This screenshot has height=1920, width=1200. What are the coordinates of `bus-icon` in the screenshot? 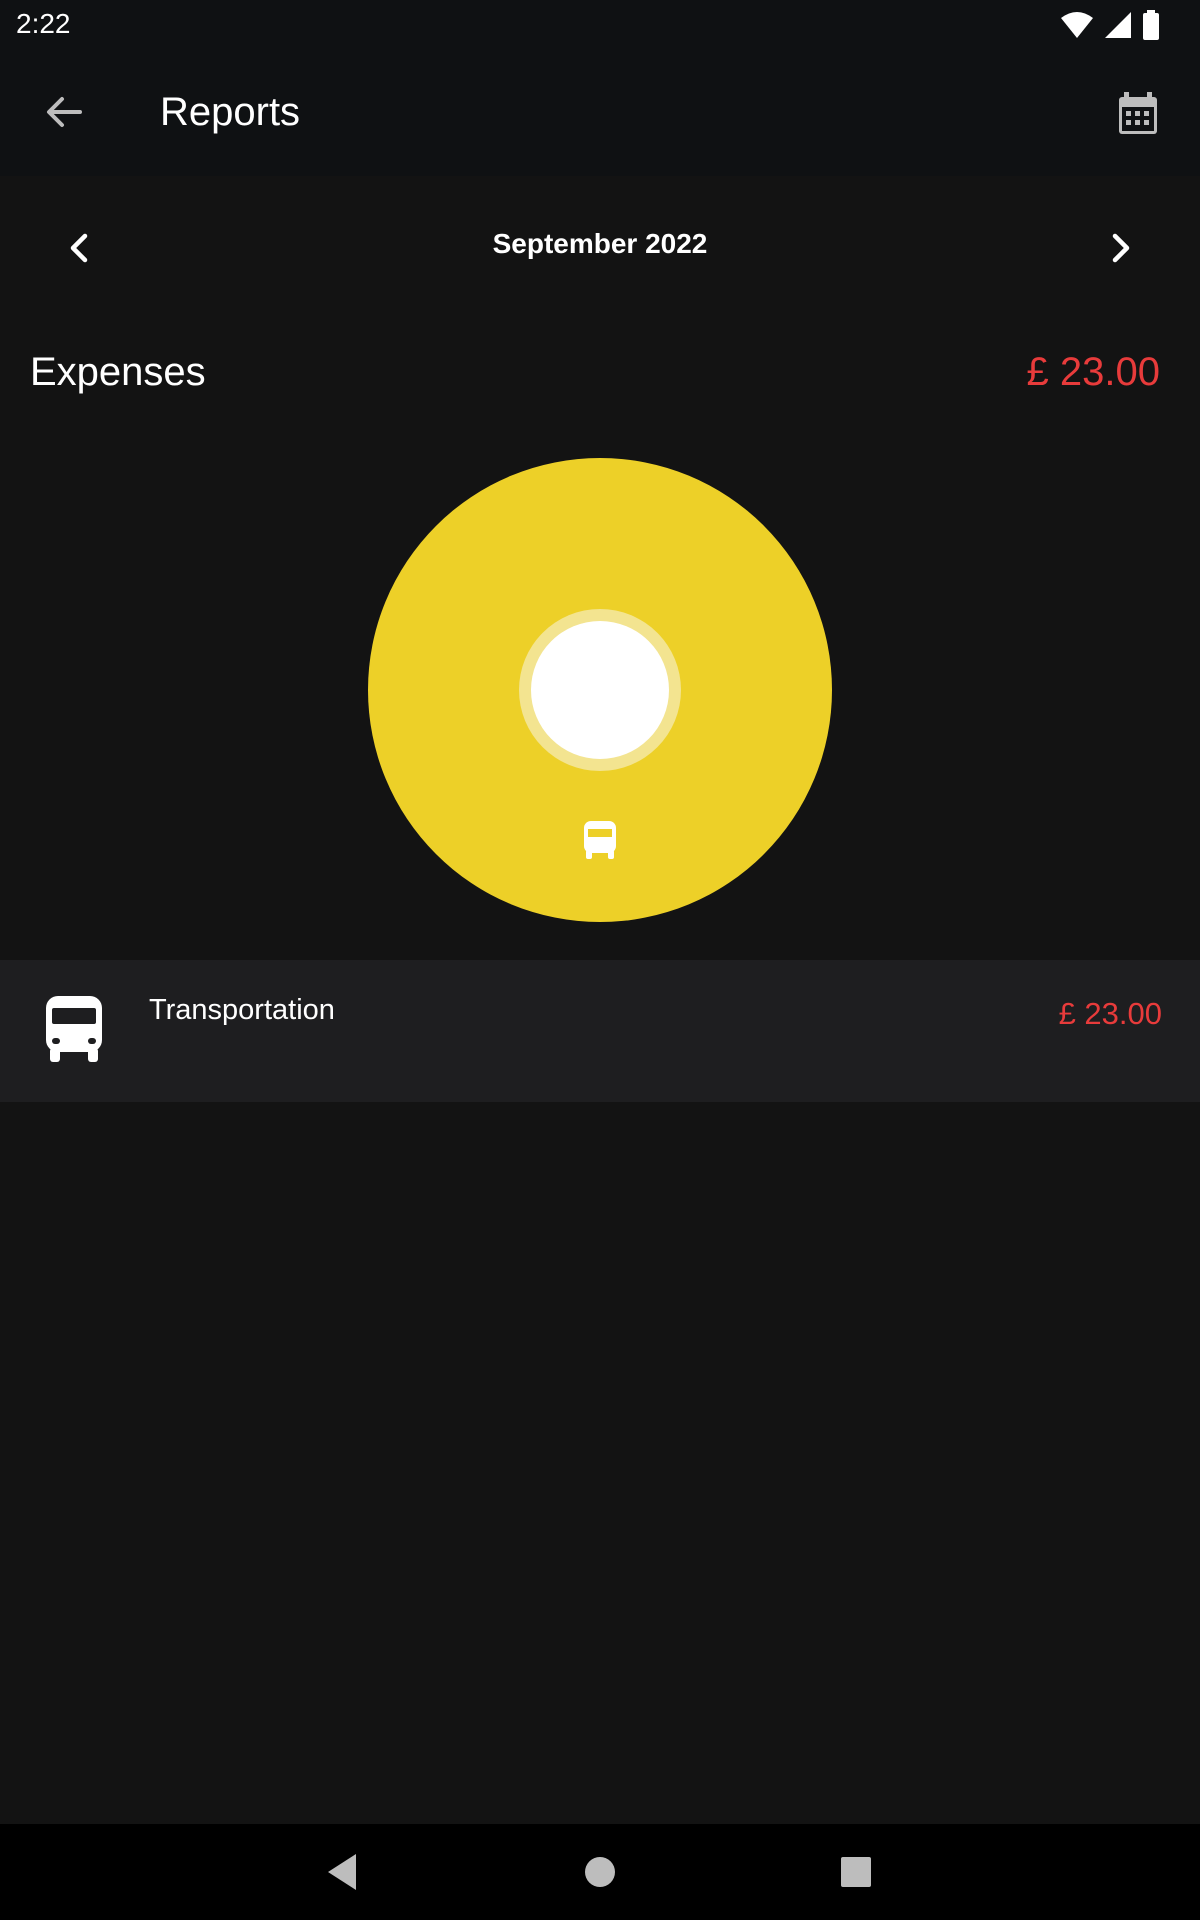 It's located at (74, 1029).